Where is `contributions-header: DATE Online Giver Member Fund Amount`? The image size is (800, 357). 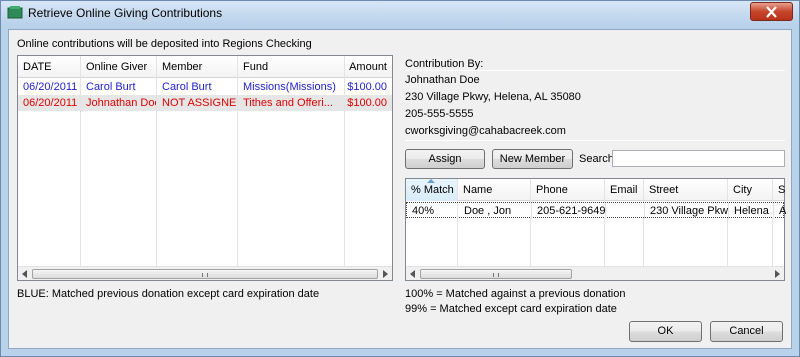 contributions-header: DATE Online Giver Member Fund Amount is located at coordinates (205, 67).